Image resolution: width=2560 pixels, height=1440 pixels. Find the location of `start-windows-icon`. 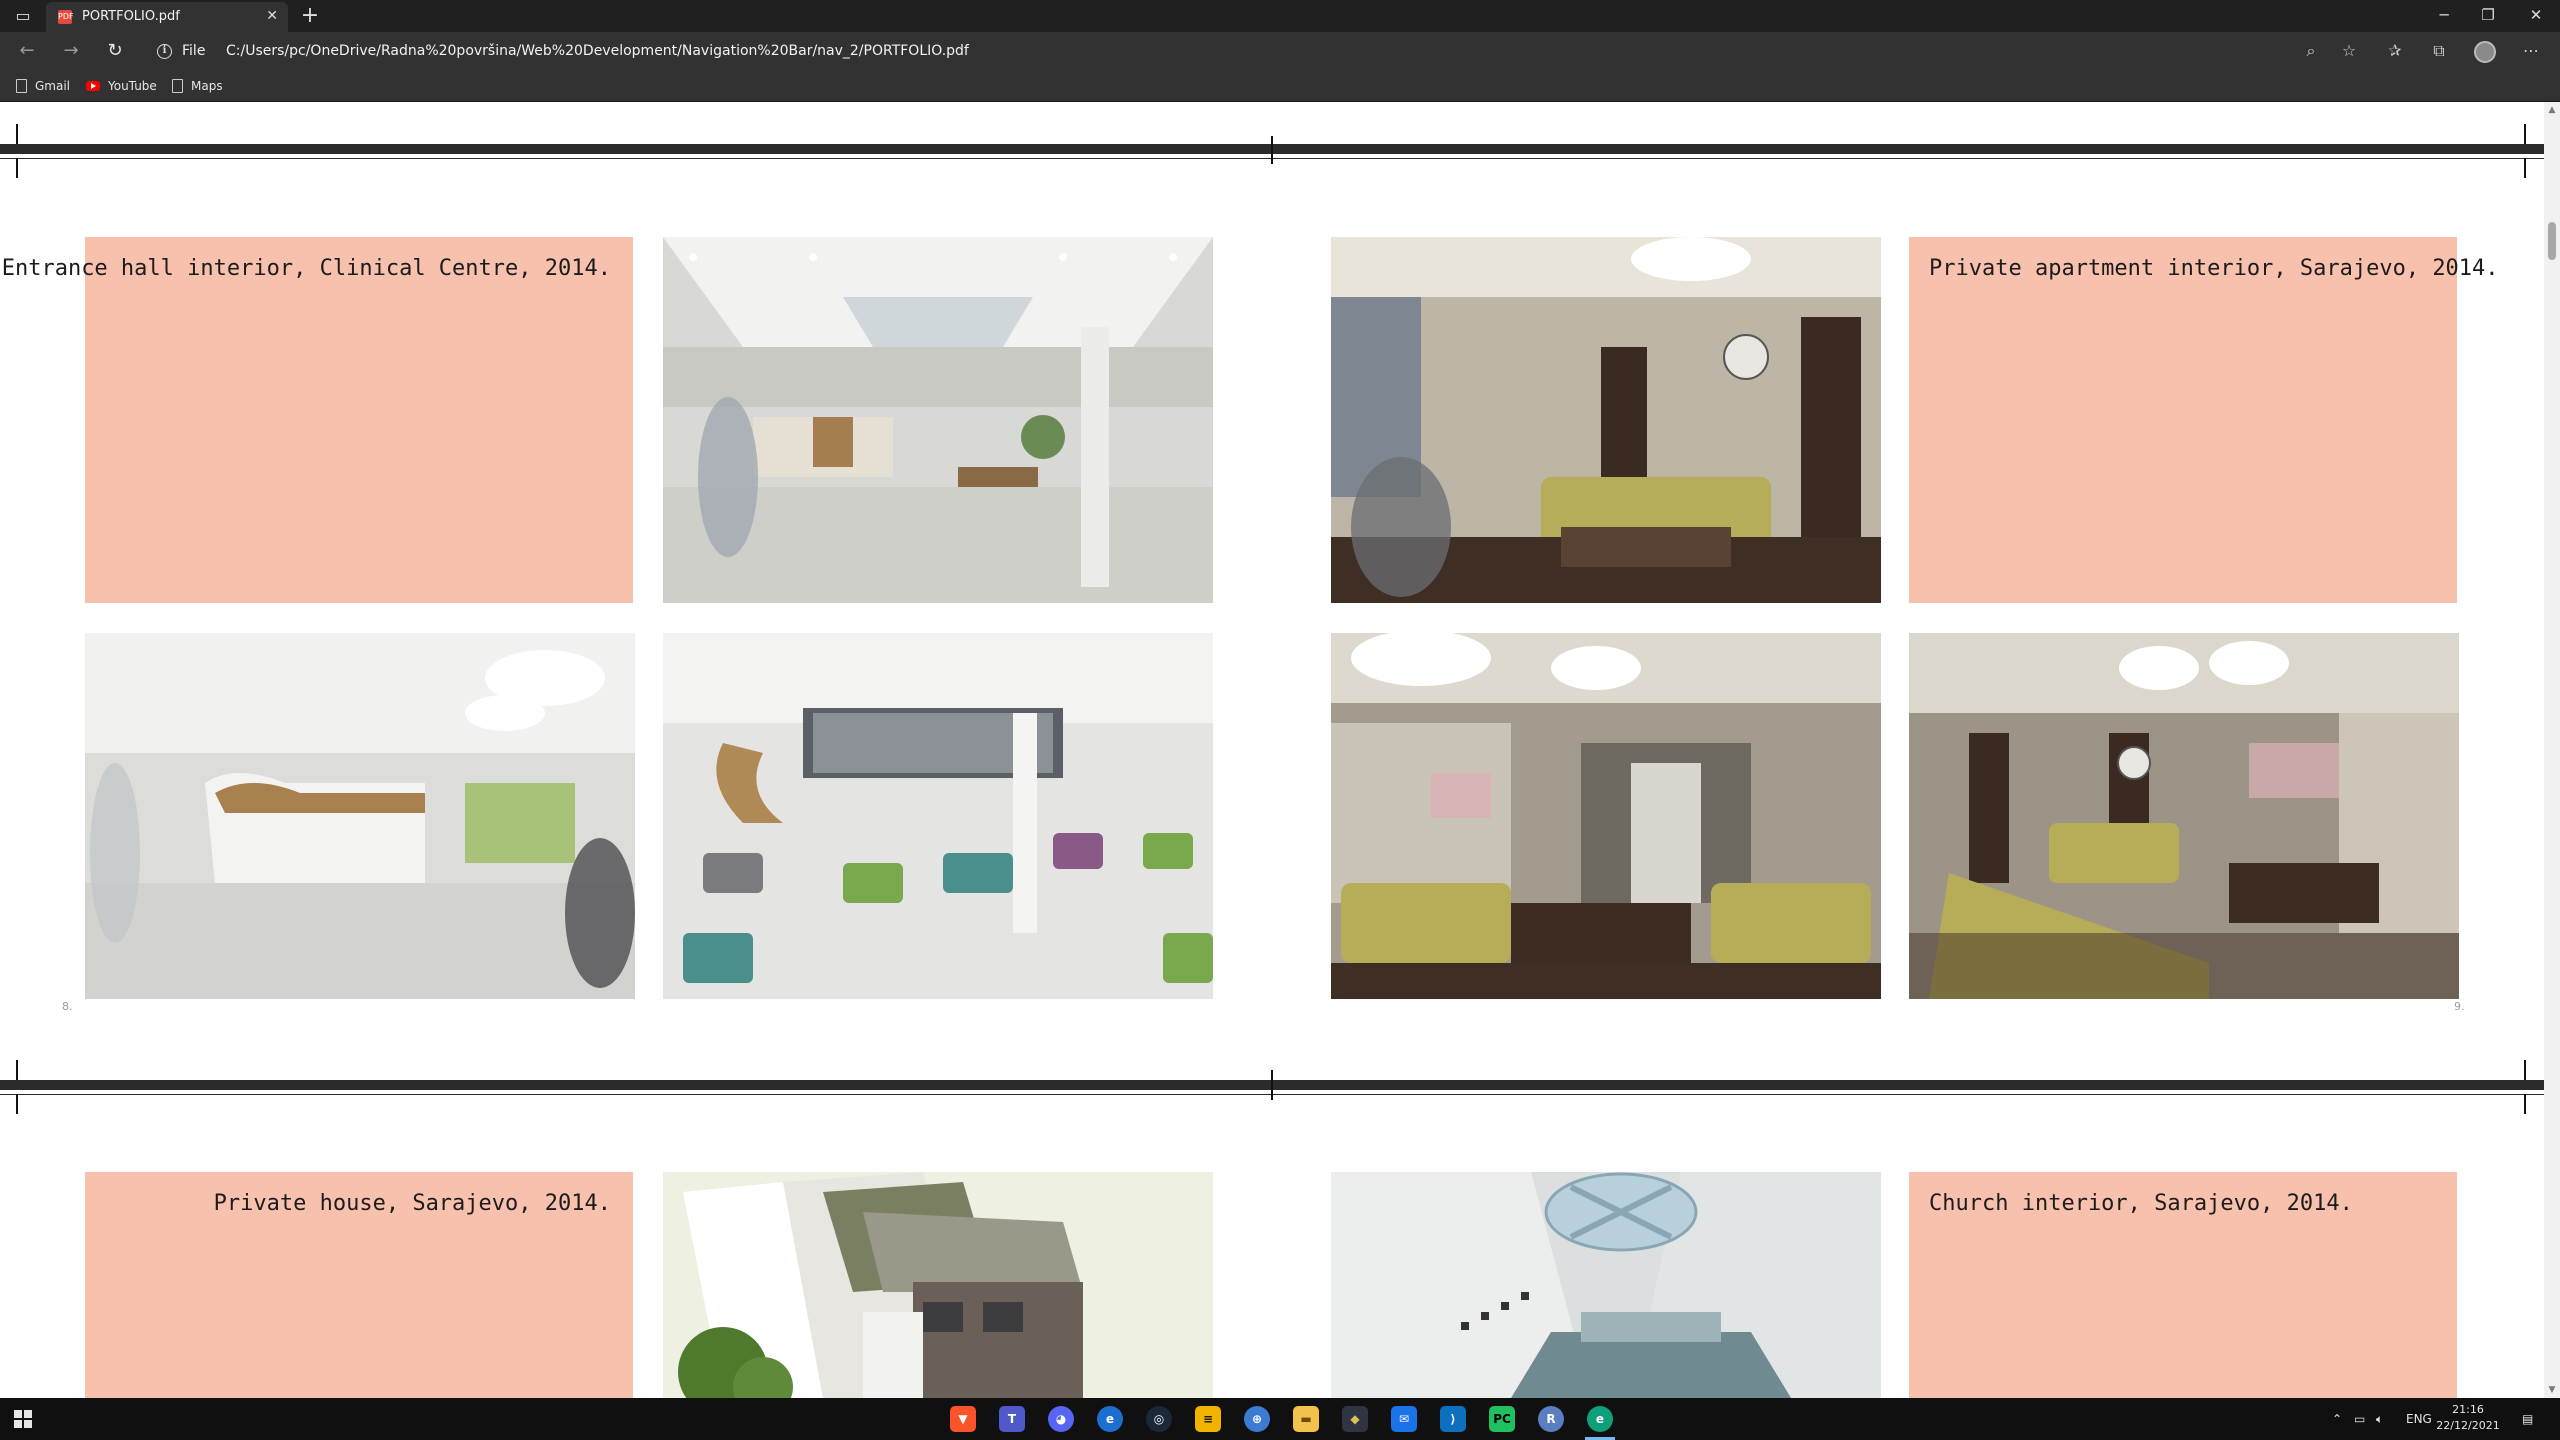

start-windows-icon is located at coordinates (23, 1419).